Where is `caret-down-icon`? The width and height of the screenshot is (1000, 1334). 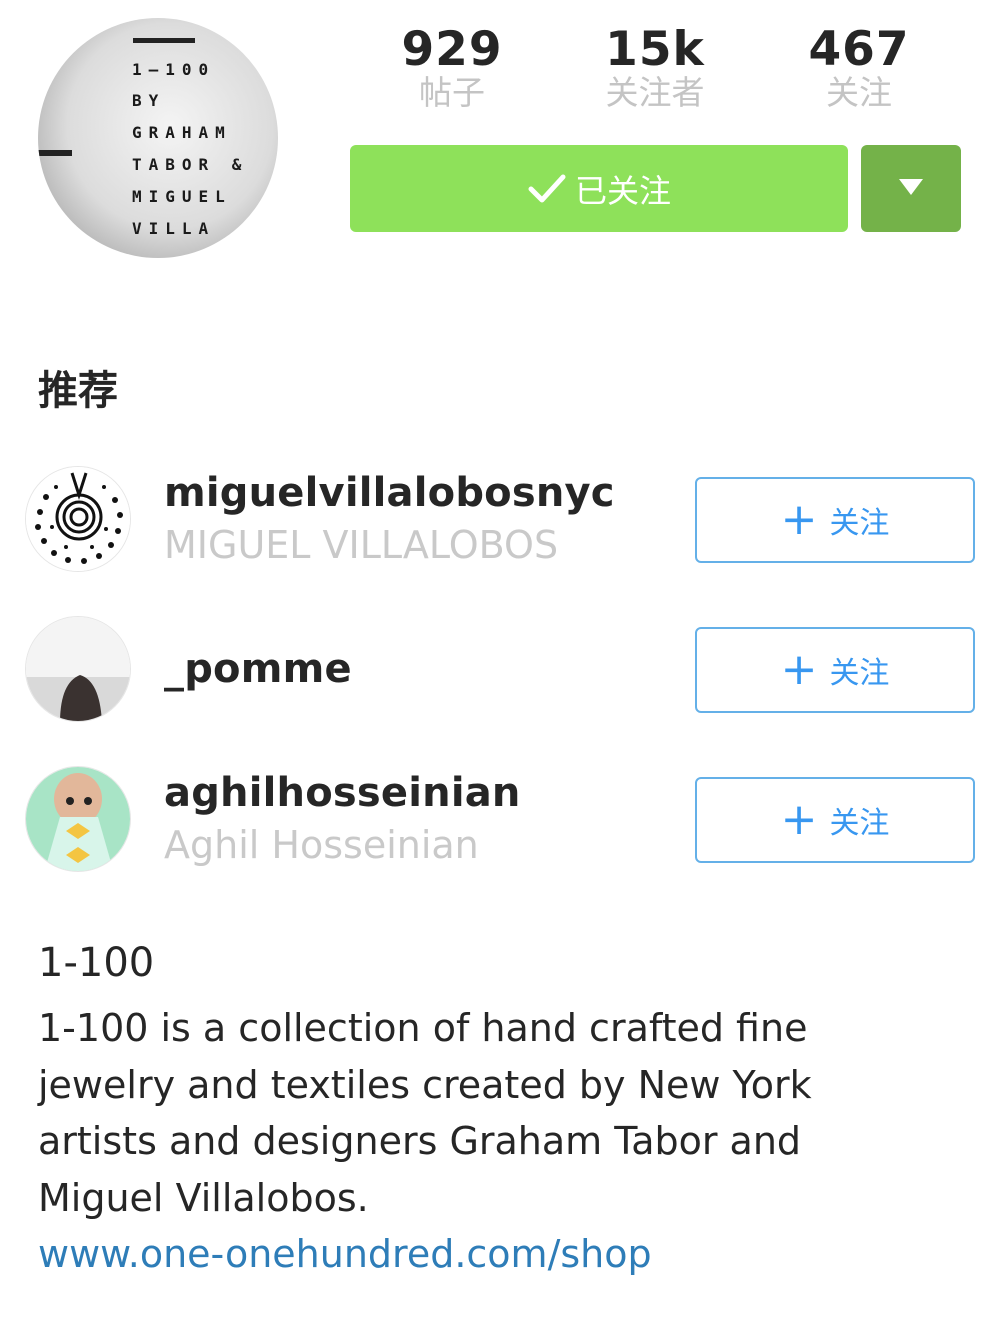
caret-down-icon is located at coordinates (911, 189).